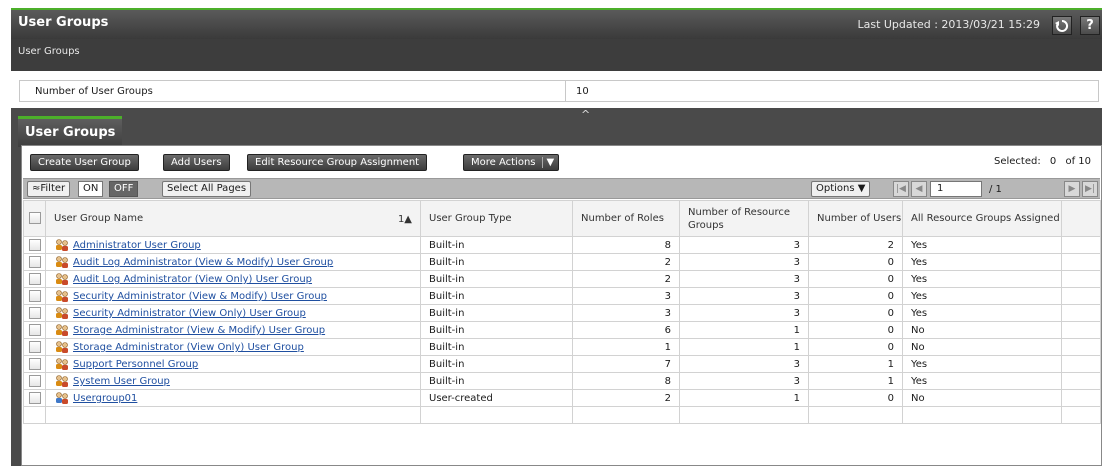  What do you see at coordinates (855, 245) in the screenshot?
I see `cell-users: 2` at bounding box center [855, 245].